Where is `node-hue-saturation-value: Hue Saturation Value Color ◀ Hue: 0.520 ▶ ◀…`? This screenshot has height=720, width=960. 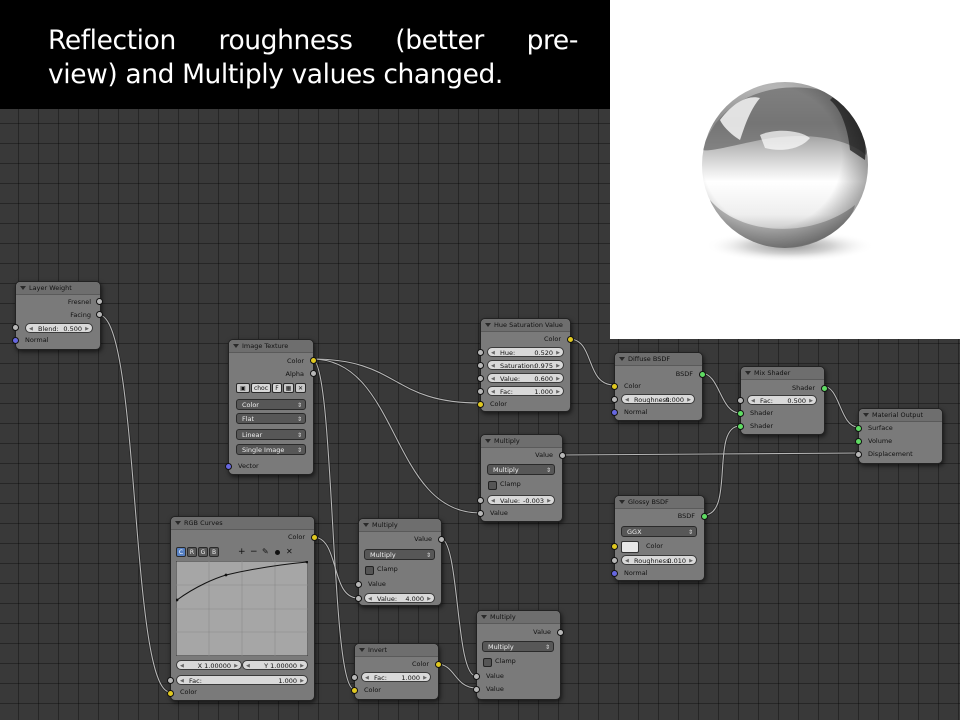
node-hue-saturation-value: Hue Saturation Value Color ◀ Hue: 0.520 ▶ ◀… is located at coordinates (525, 365).